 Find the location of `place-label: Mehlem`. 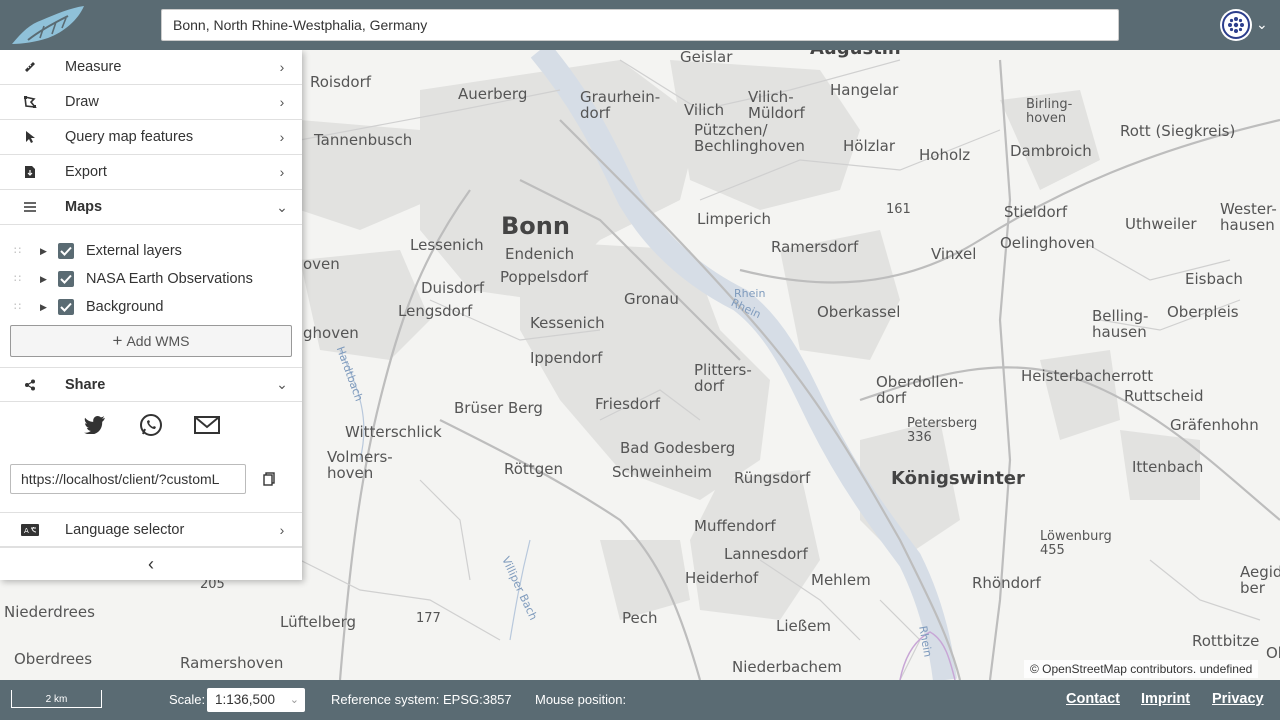

place-label: Mehlem is located at coordinates (841, 580).